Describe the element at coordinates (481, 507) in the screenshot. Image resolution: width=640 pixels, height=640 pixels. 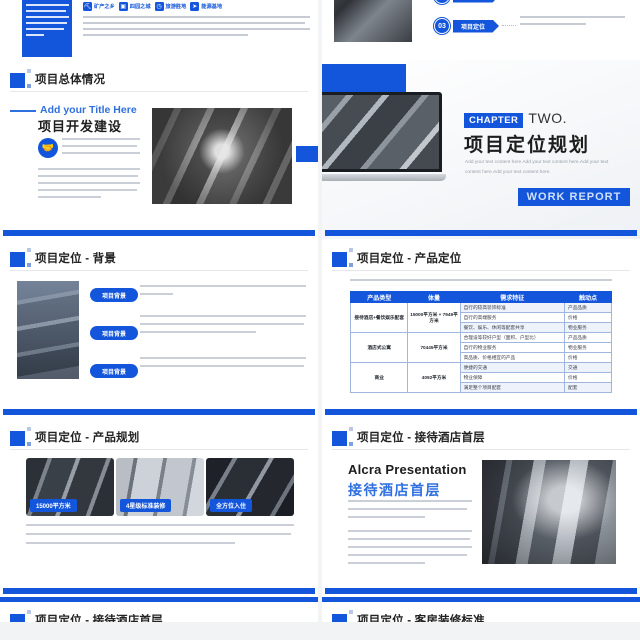
I see `slide-thumbnail-hotel-ground-floor: 项目定位 - 接待酒店首层 Alcra Presentation 接待酒店首层` at that location.